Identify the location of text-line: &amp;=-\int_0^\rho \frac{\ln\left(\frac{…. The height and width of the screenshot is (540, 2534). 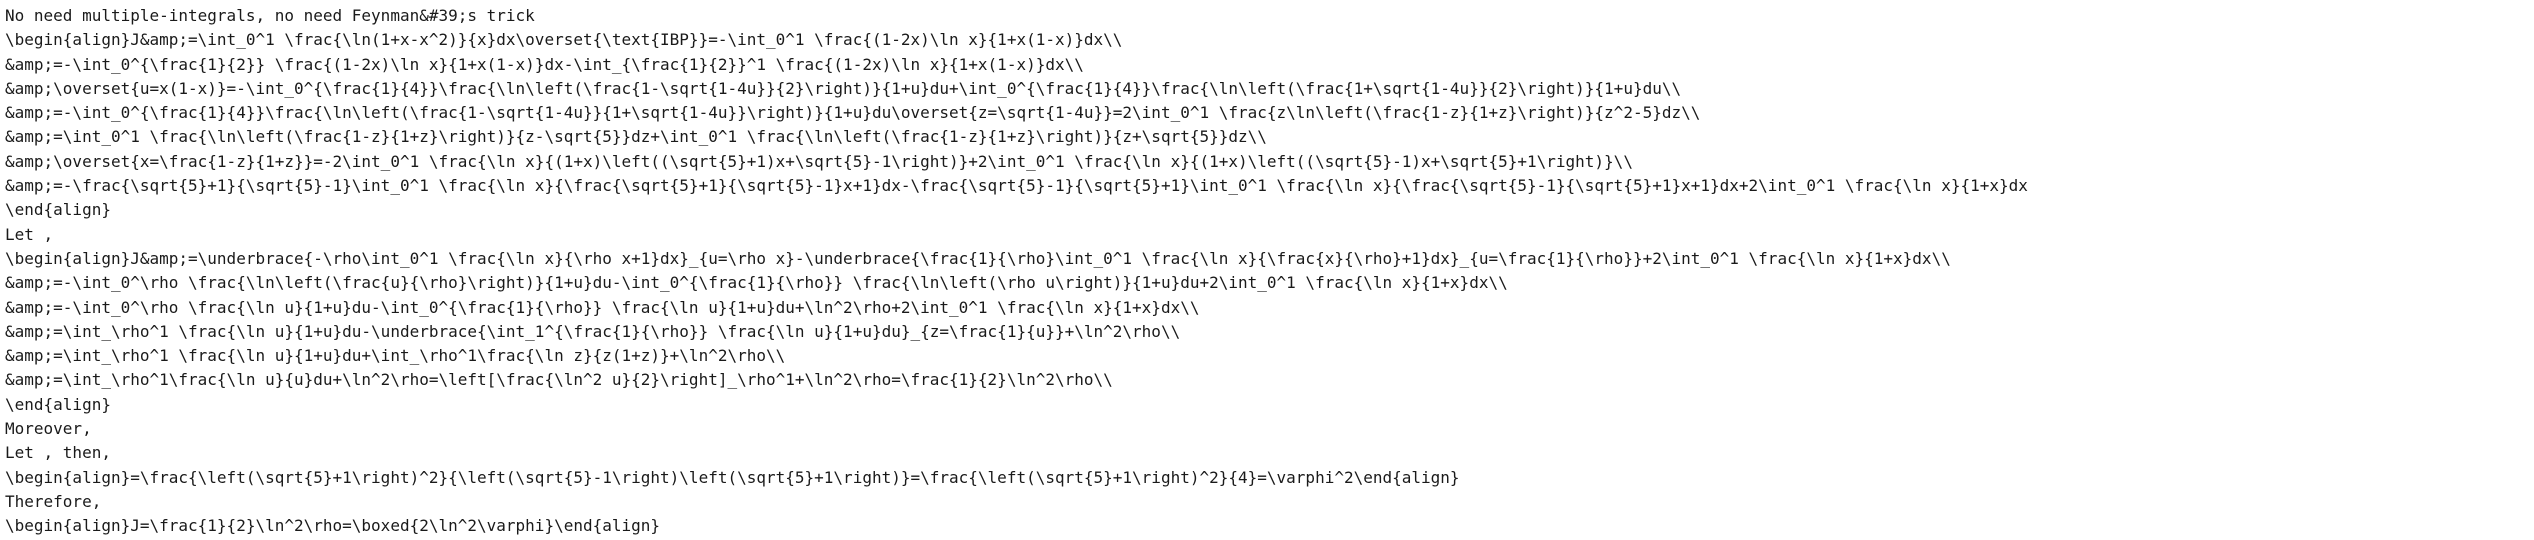
(756, 283).